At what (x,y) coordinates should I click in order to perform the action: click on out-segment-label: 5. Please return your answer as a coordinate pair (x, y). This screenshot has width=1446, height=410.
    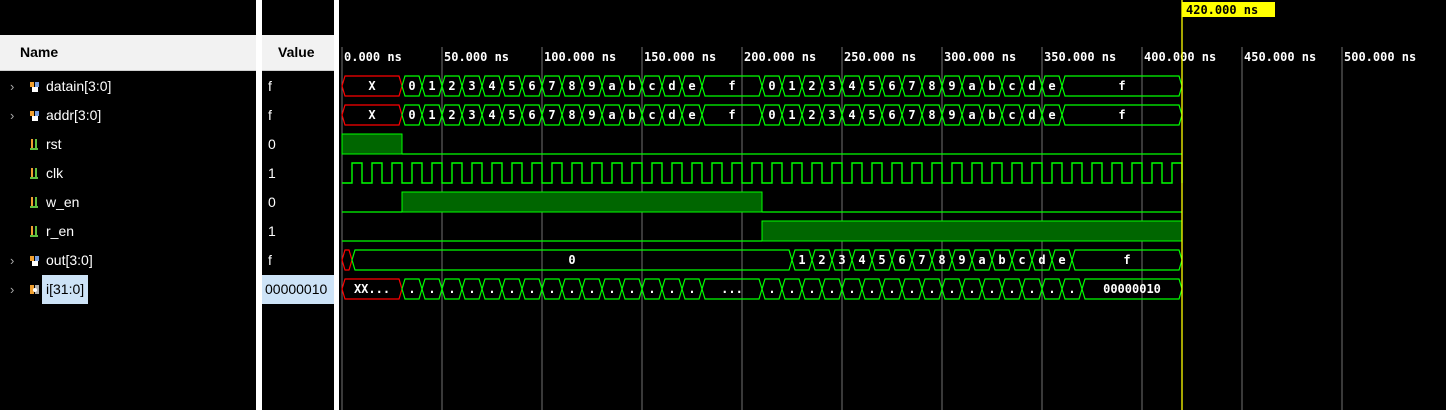
    Looking at the image, I should click on (881, 260).